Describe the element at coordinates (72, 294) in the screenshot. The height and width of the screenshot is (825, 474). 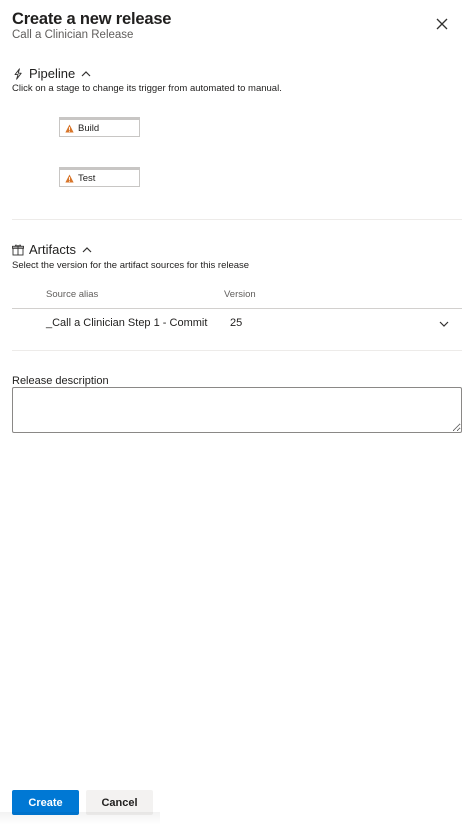
I see `column-header-source-alias: Source alias` at that location.